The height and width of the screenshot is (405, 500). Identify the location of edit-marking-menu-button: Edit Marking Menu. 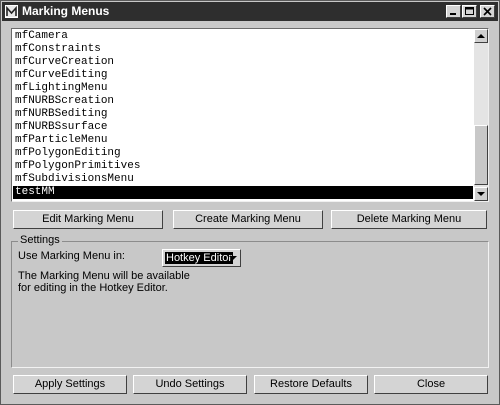
(88, 219).